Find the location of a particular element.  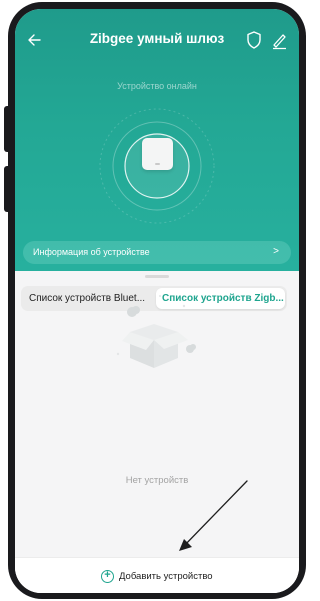

device-led is located at coordinates (157, 164).